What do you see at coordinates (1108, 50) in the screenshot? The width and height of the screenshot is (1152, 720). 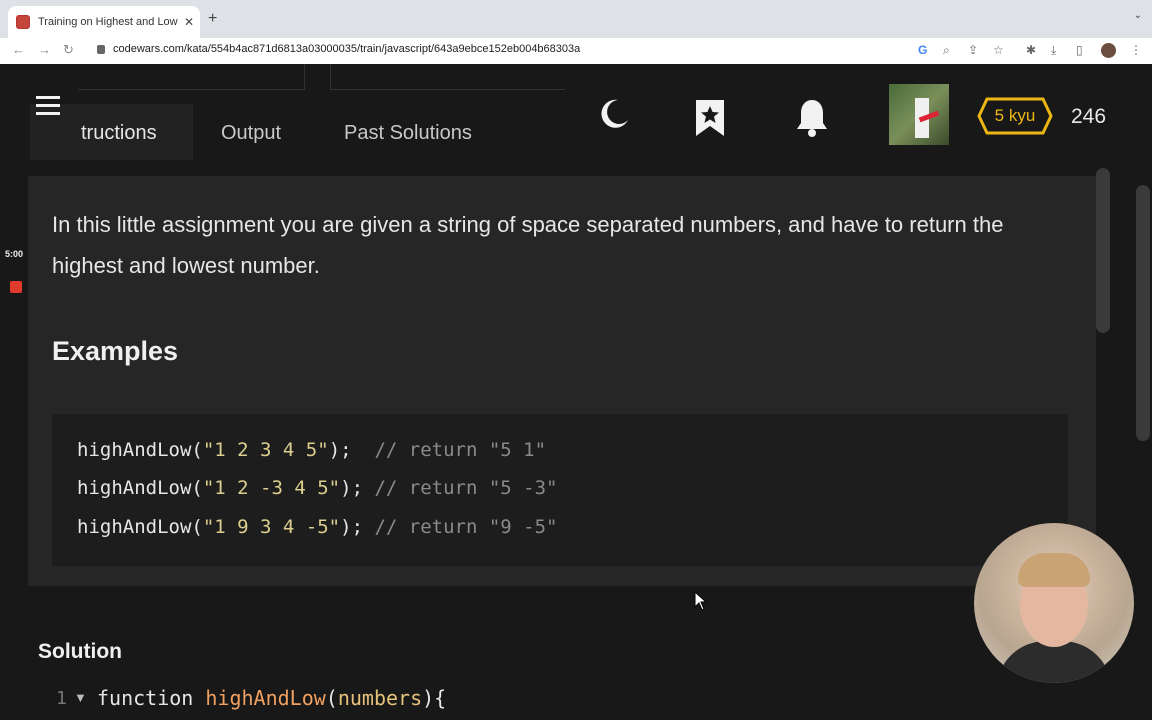 I see `profile-avatar` at bounding box center [1108, 50].